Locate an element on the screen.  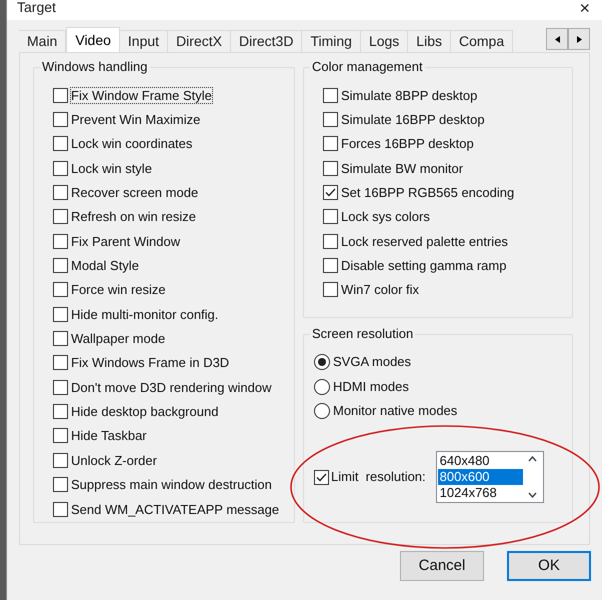
tab: Main is located at coordinates (42, 41).